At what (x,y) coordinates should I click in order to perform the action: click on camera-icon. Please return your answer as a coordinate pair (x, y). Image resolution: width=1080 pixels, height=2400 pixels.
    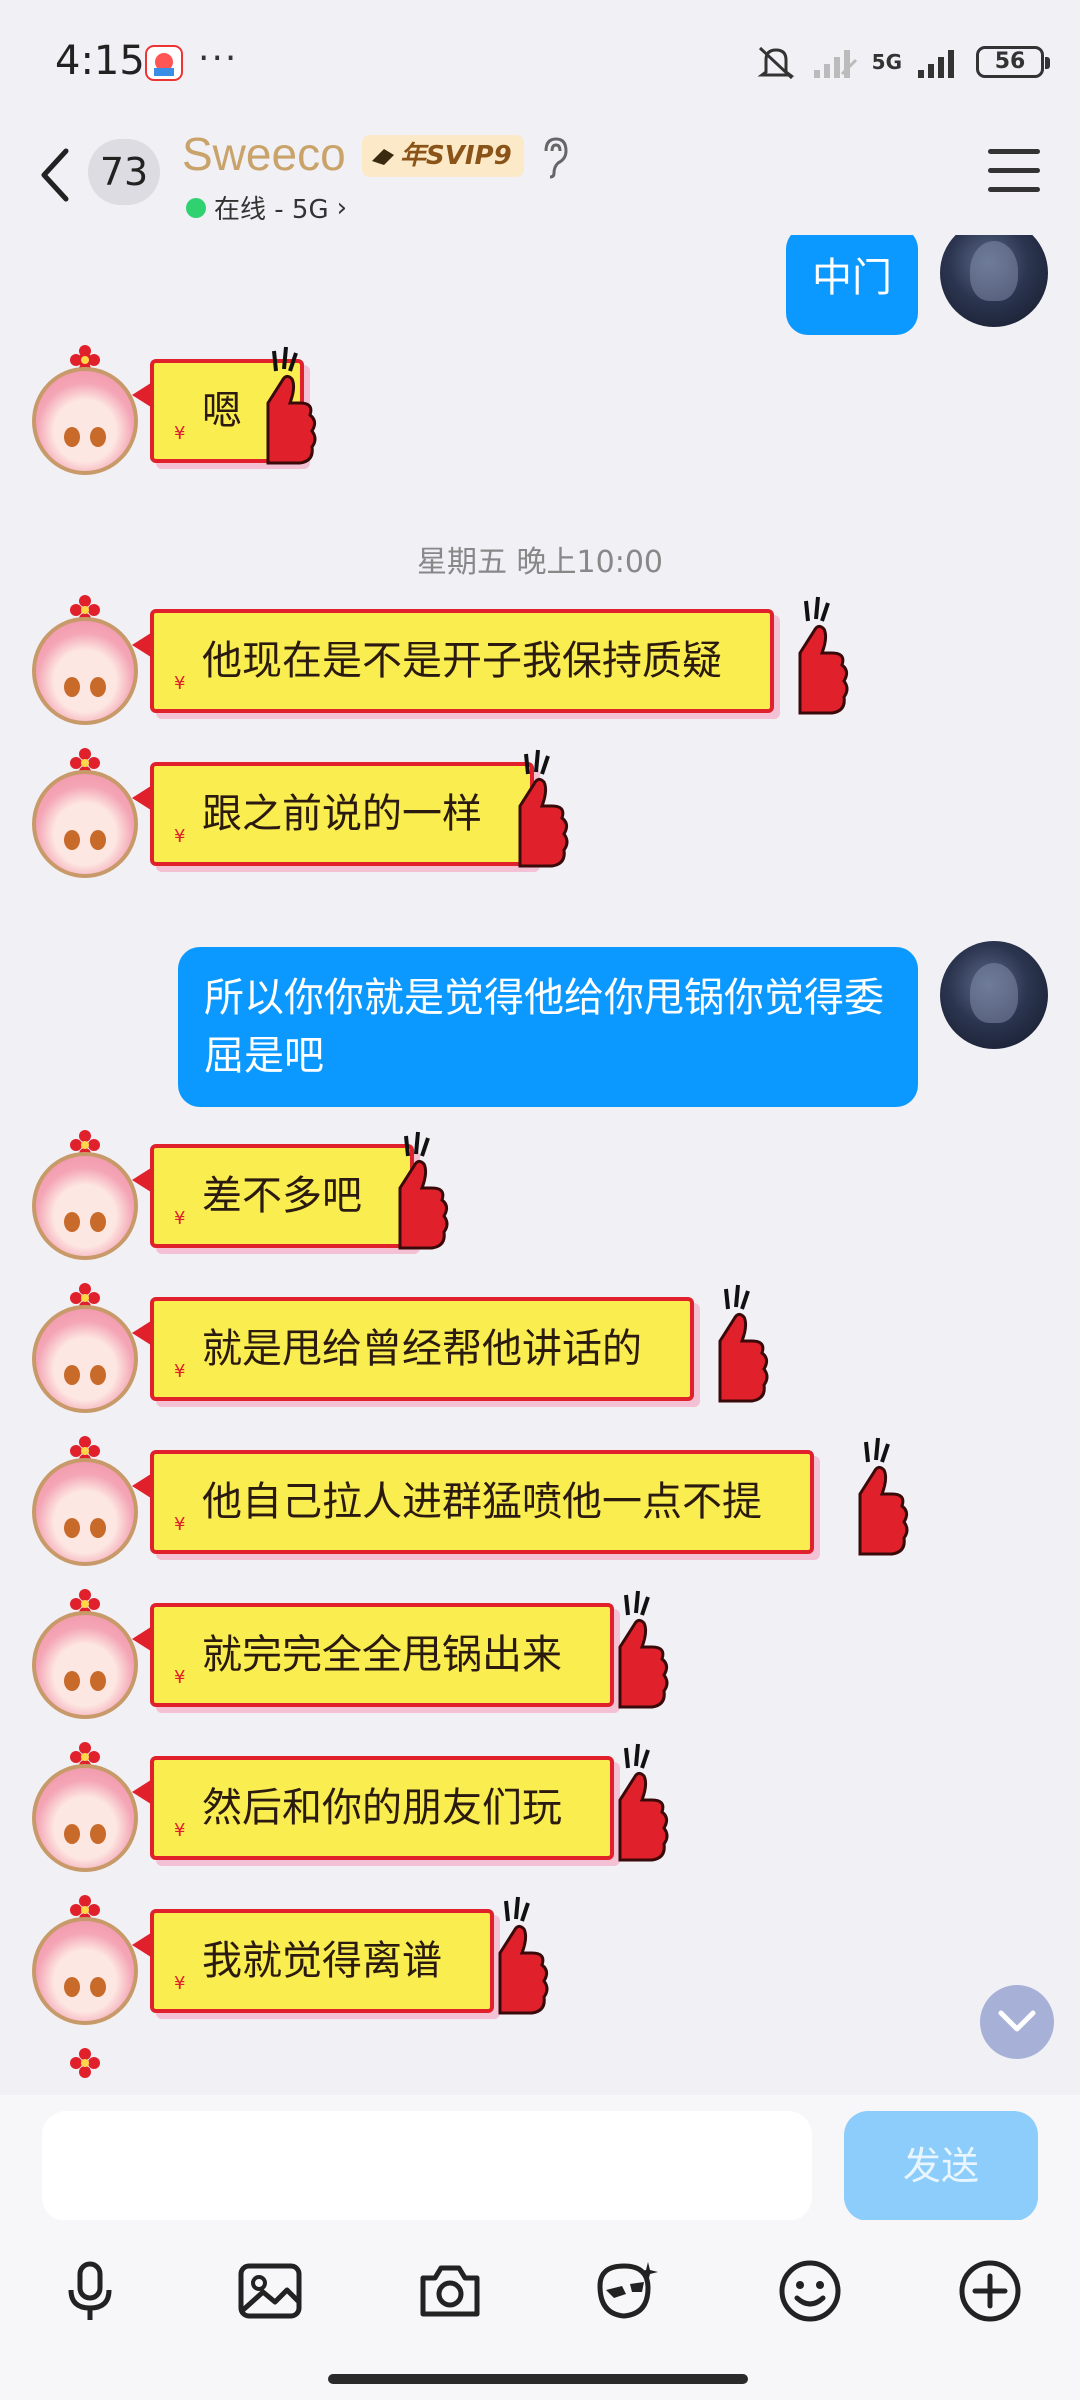
    Looking at the image, I should click on (450, 2291).